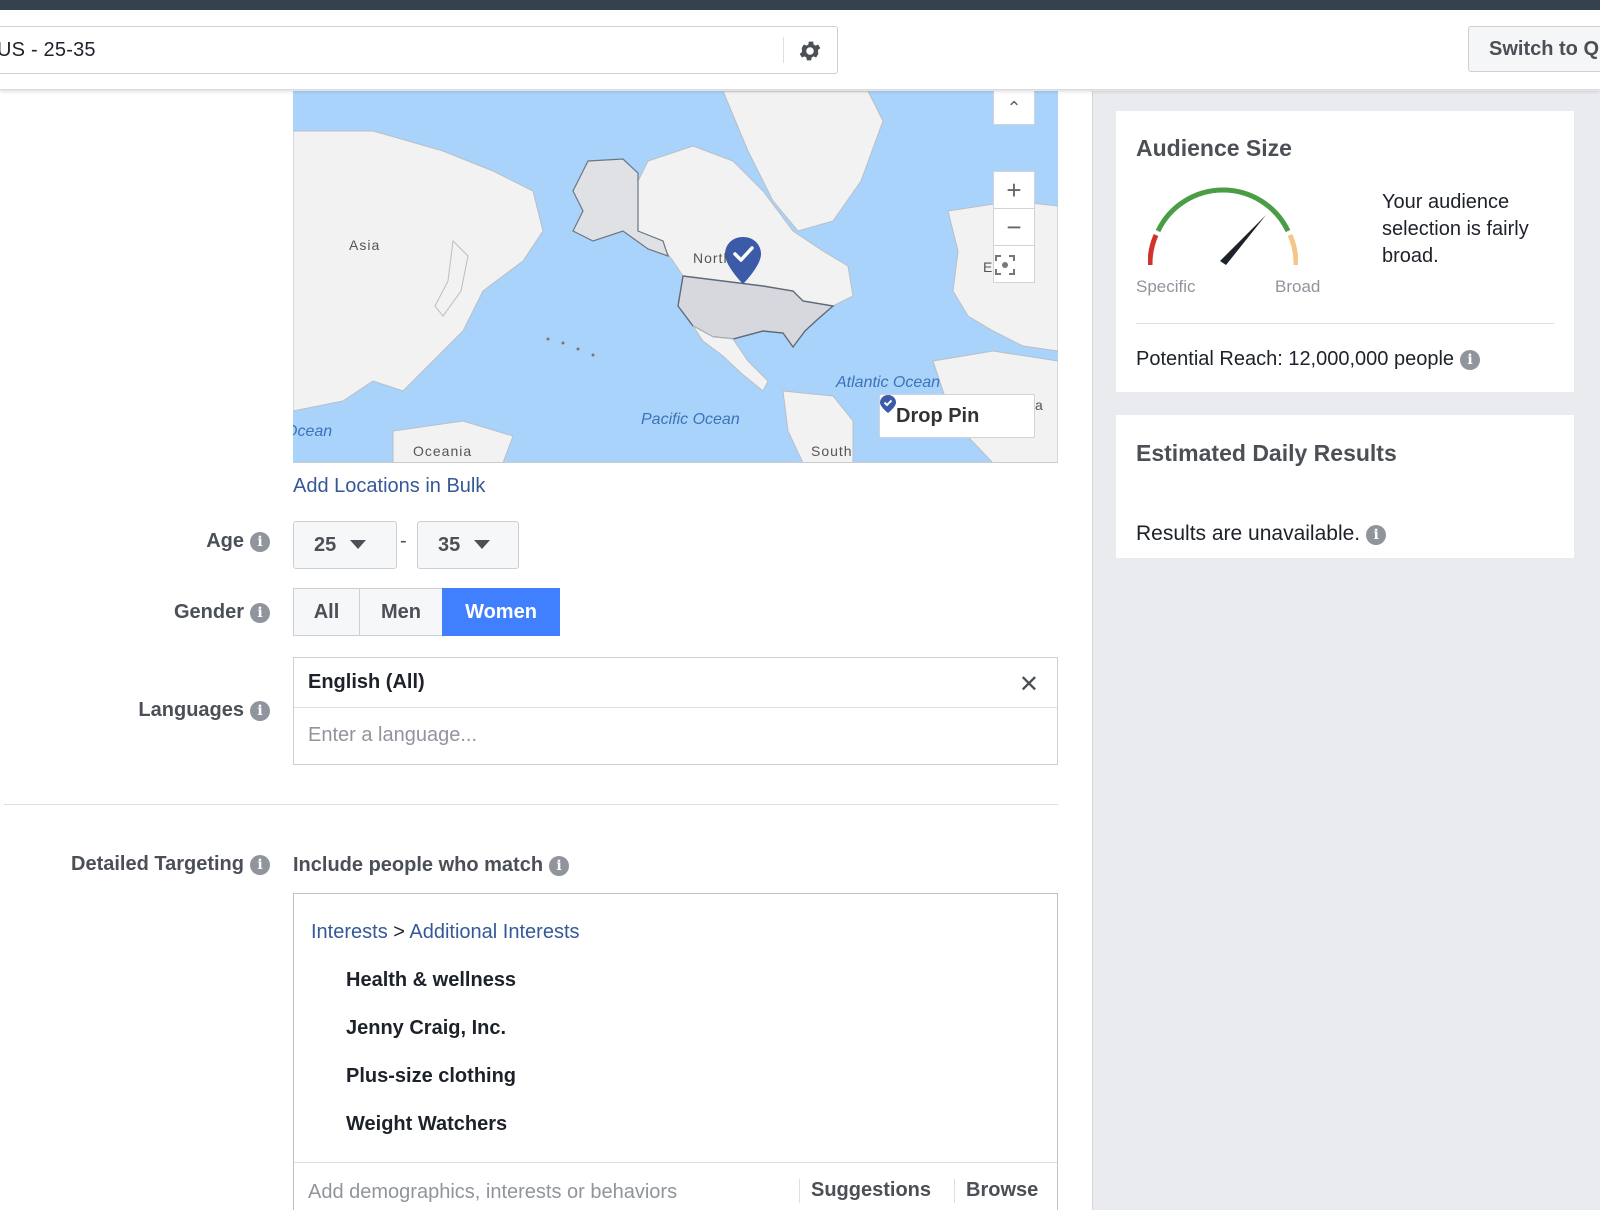 Image resolution: width=1600 pixels, height=1210 pixels. Describe the element at coordinates (832, 451) in the screenshot. I see `map-label-south: South` at that location.